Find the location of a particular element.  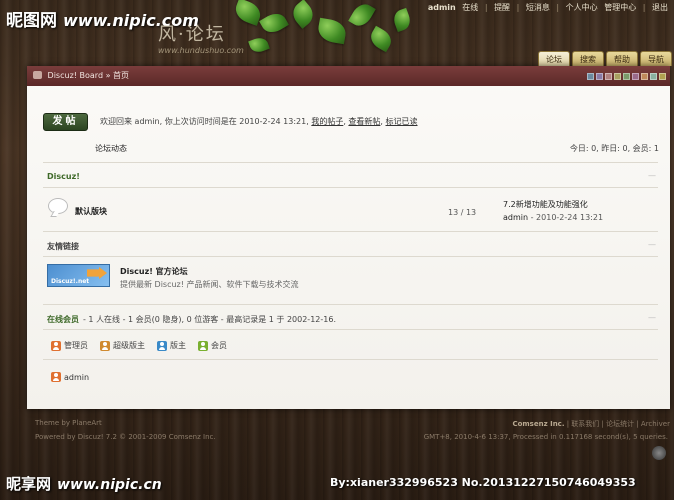

legend-mod: 版主 is located at coordinates (171, 345).